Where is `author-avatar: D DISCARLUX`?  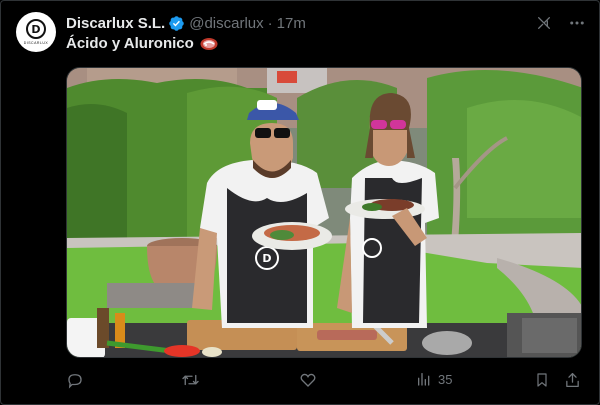 author-avatar: D DISCARLUX is located at coordinates (36, 32).